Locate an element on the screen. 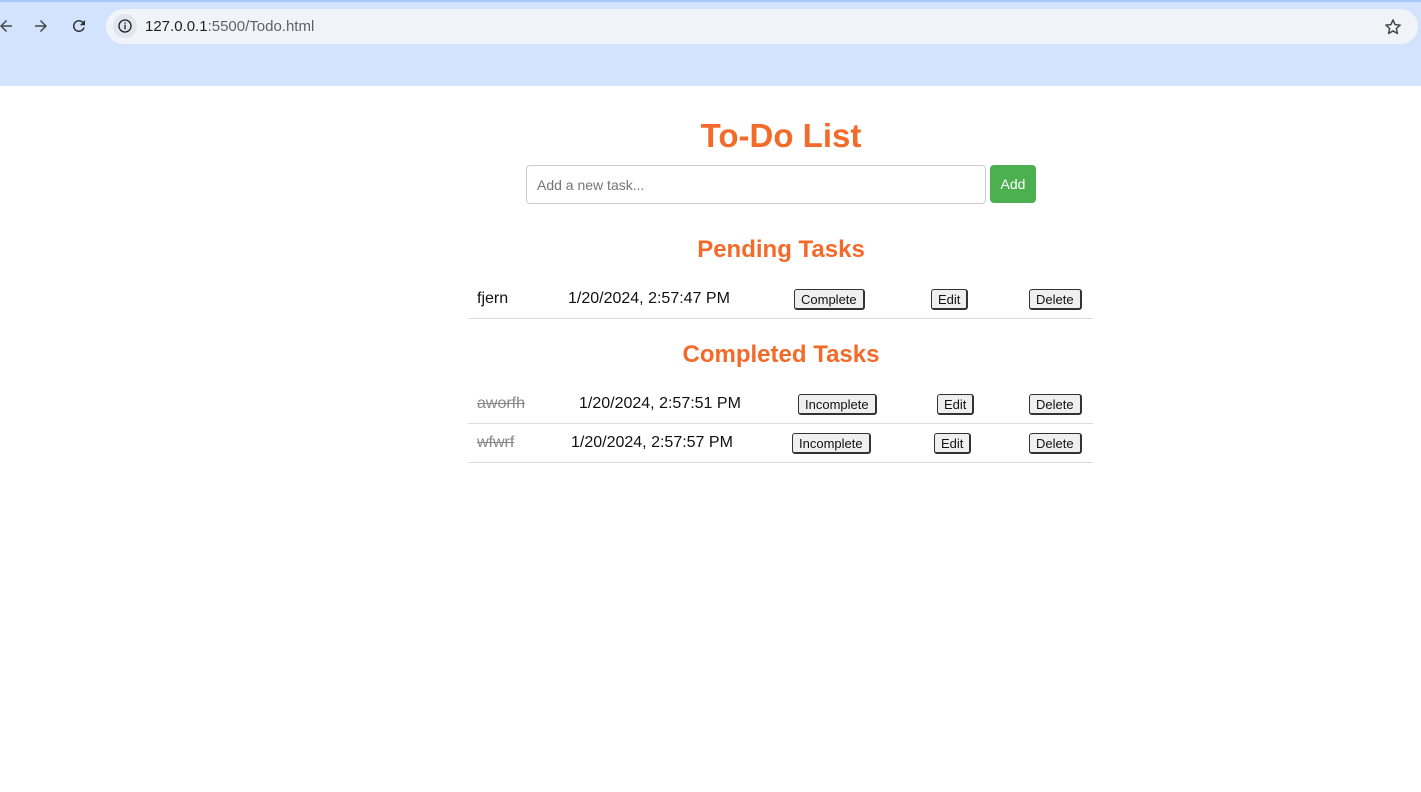 Image resolution: width=1421 pixels, height=792 pixels. add-task-form: Add is located at coordinates (786, 185).